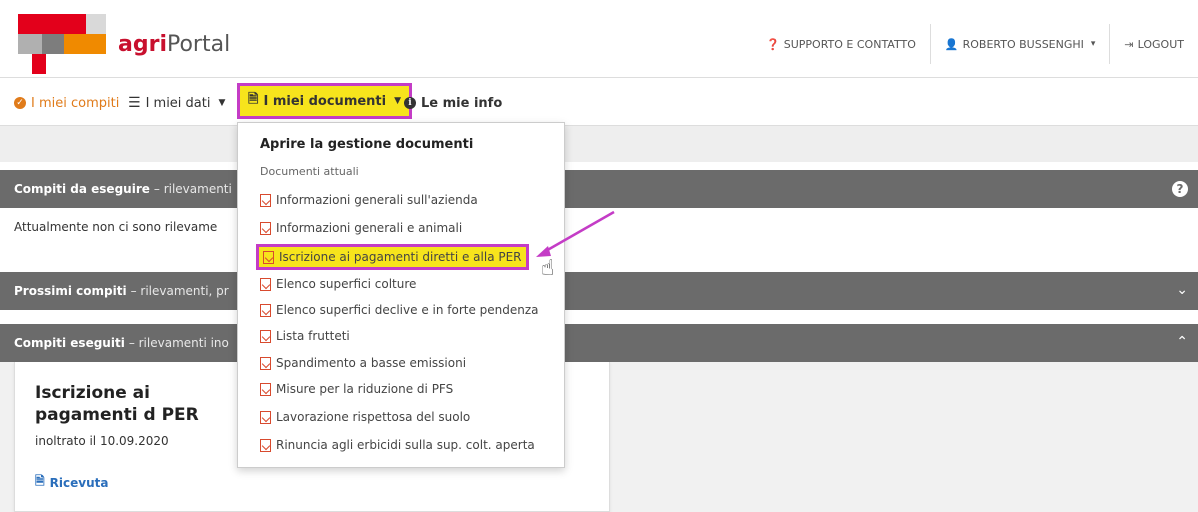  I want to click on help-icon: ?, so click(1180, 189).